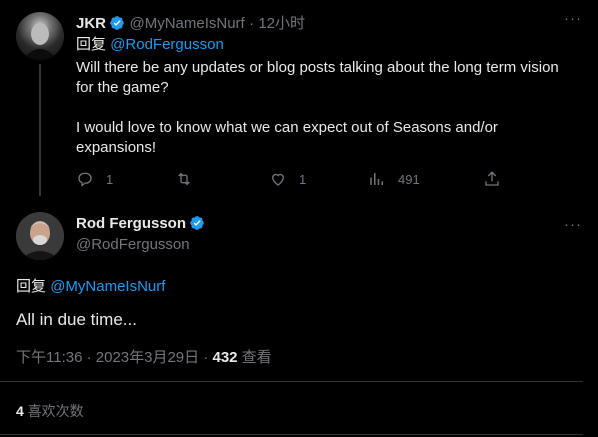  Describe the element at coordinates (91, 23) in the screenshot. I see `display-name: JKR` at that location.